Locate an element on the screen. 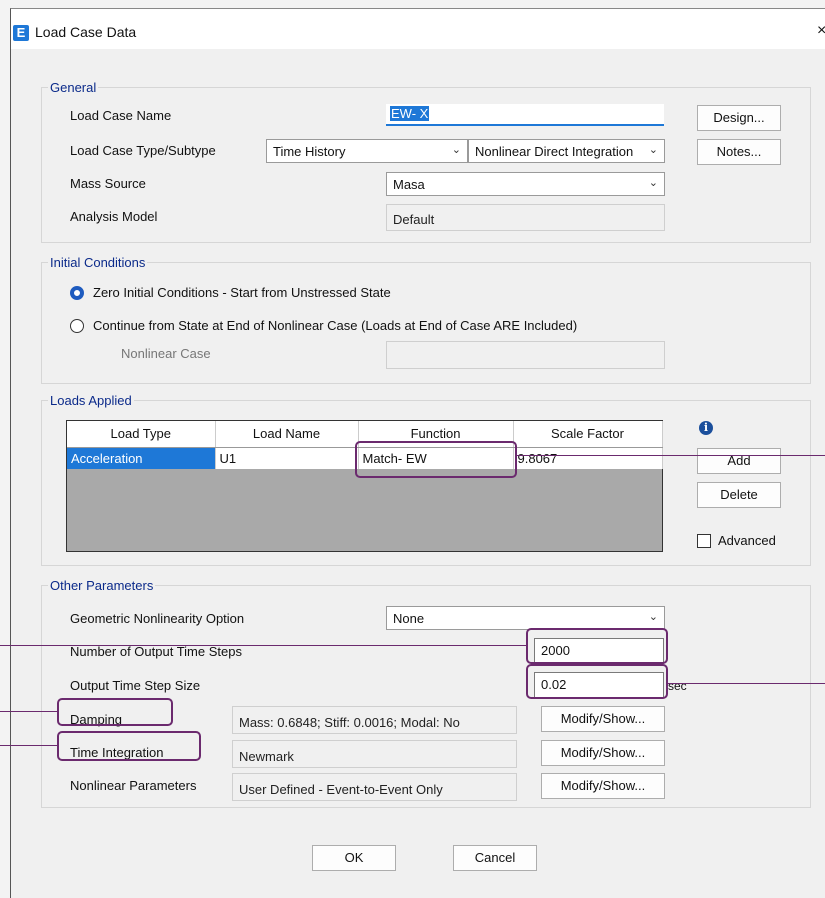 The width and height of the screenshot is (825, 898). advanced-label: Advanced is located at coordinates (747, 540).